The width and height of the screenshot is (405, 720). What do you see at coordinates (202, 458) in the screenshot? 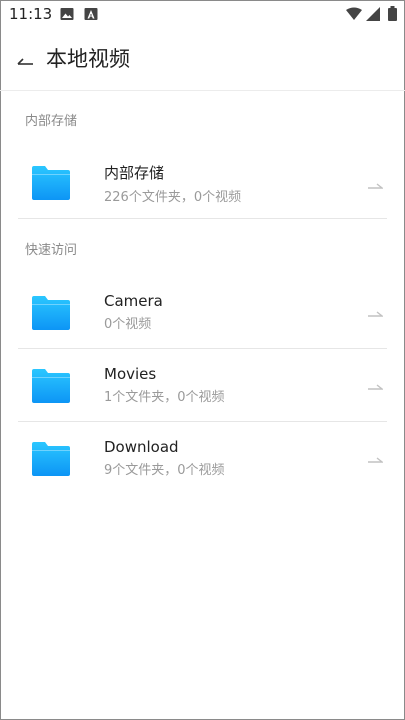
I see `list-item-download: Download 9个文件夹，0个视频` at bounding box center [202, 458].